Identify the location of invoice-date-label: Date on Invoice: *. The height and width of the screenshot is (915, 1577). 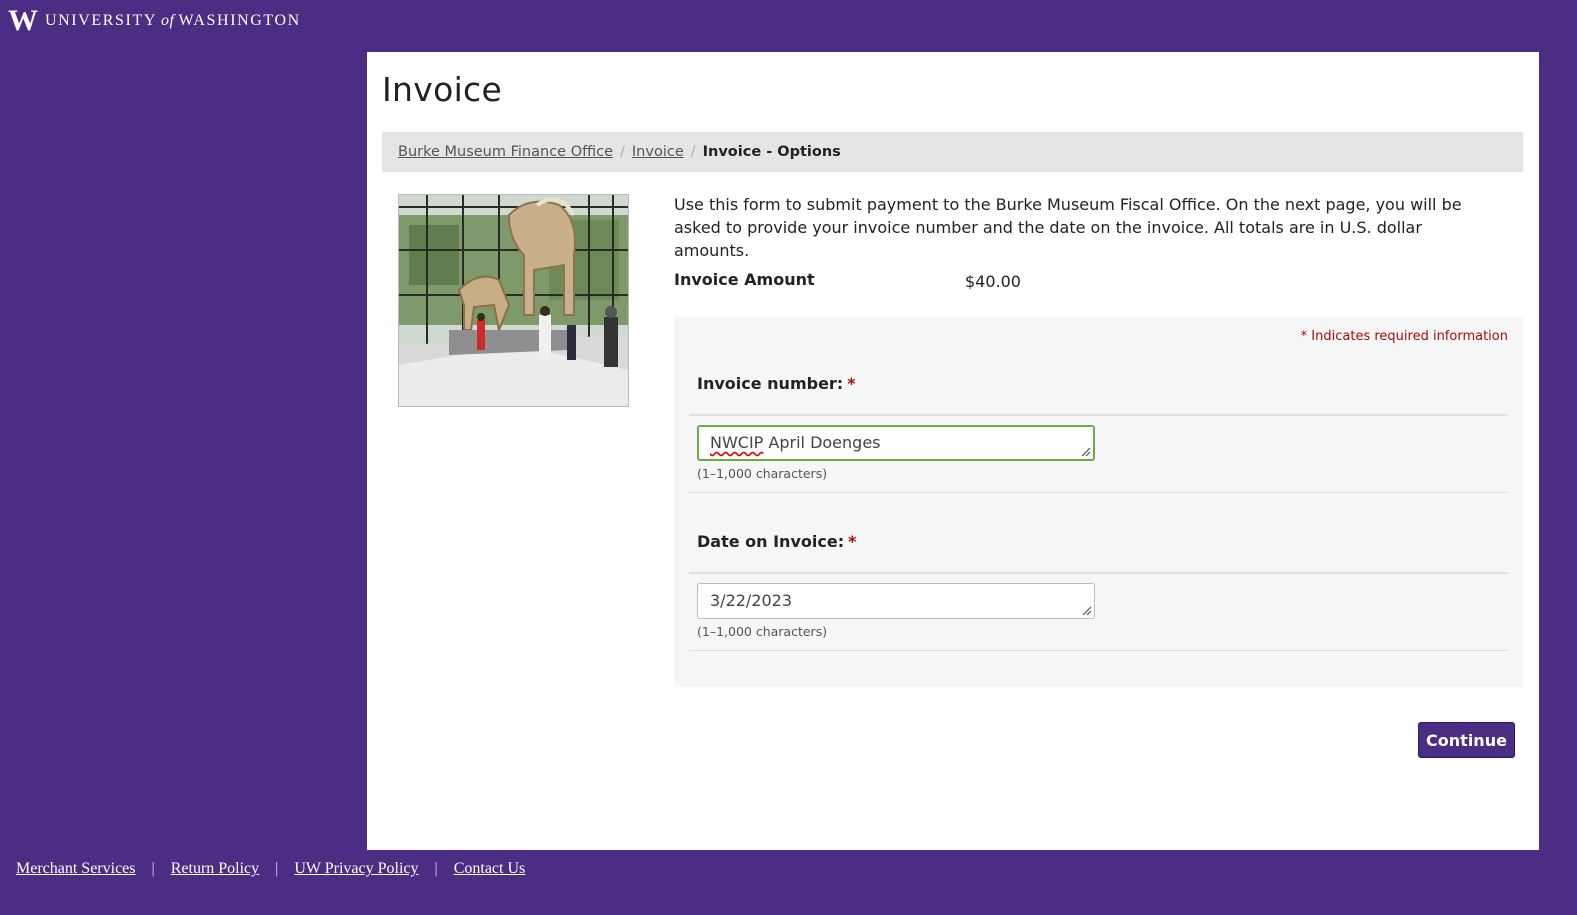
(776, 541).